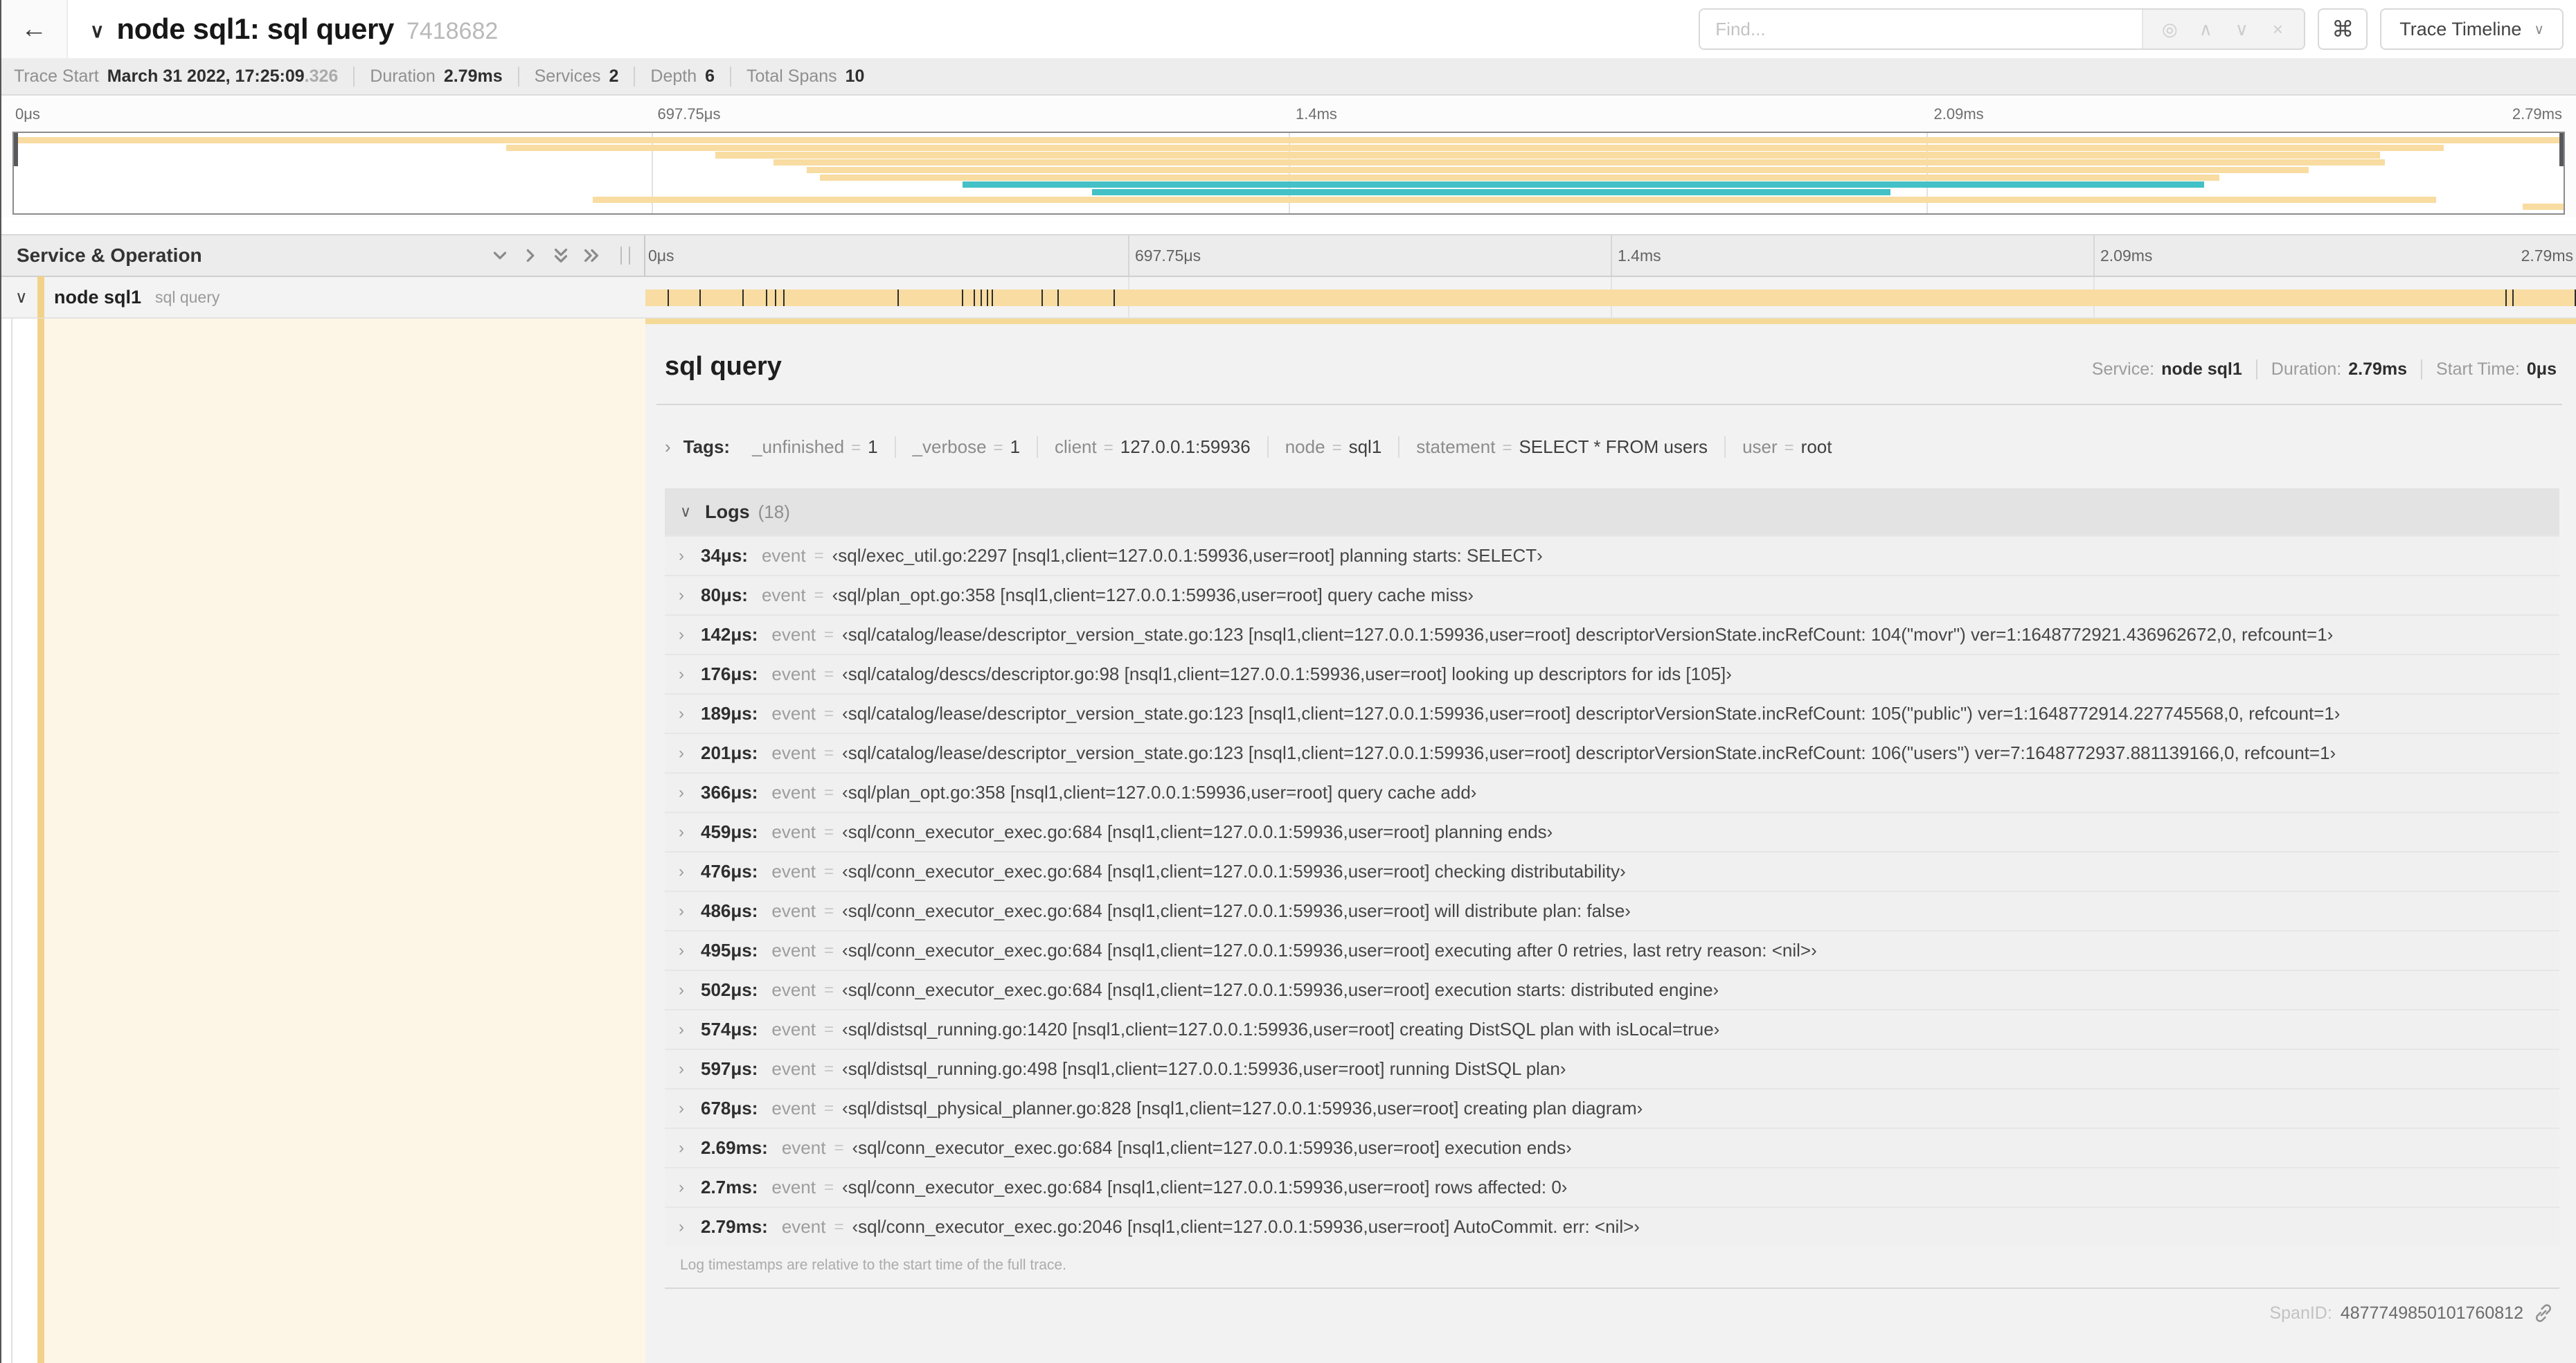  I want to click on tag-item: _verbose = 1, so click(965, 447).